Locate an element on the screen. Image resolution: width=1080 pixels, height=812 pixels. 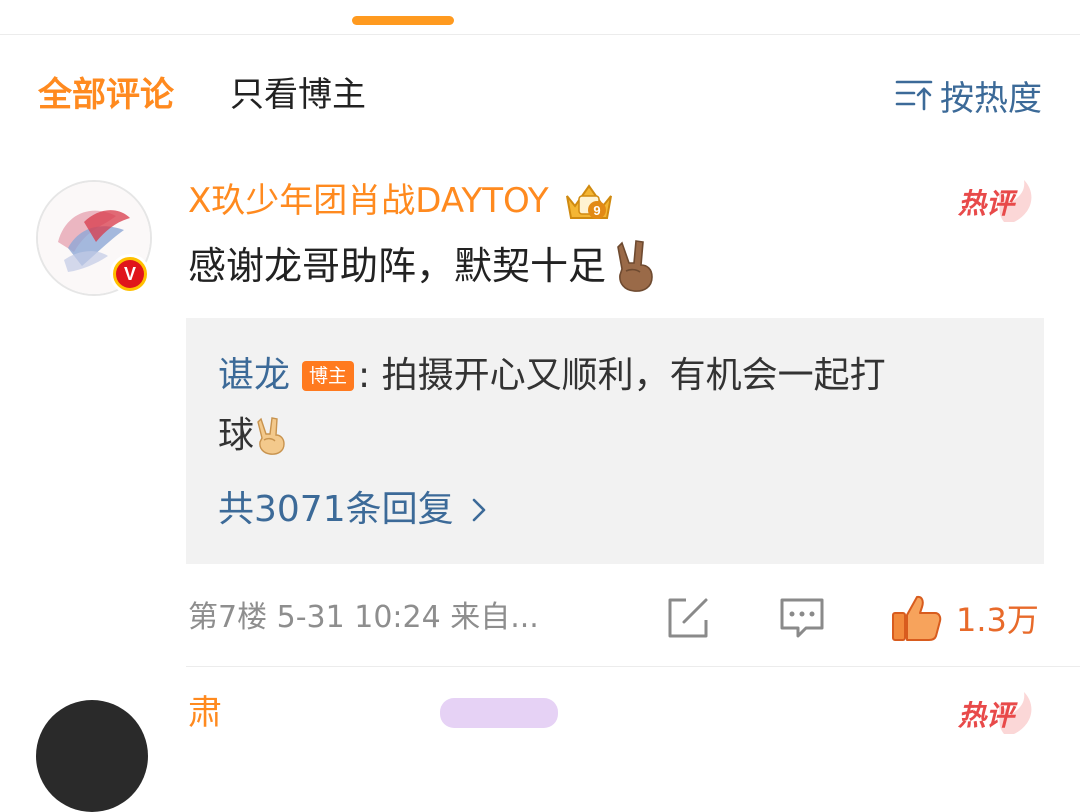
comment-icon is located at coordinates (802, 618).